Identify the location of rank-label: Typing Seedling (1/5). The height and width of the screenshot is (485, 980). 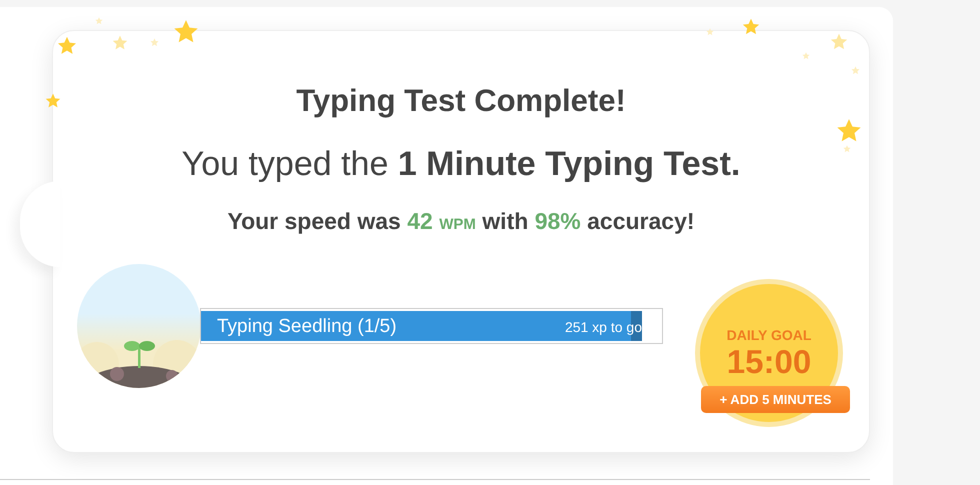
(307, 327).